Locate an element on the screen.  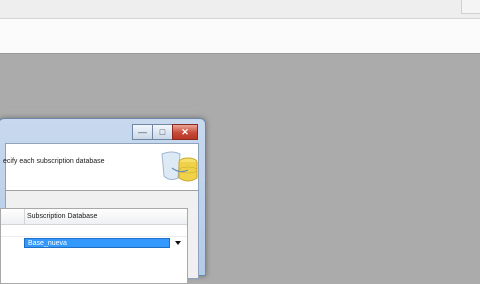
chevron-down-icon is located at coordinates (178, 243).